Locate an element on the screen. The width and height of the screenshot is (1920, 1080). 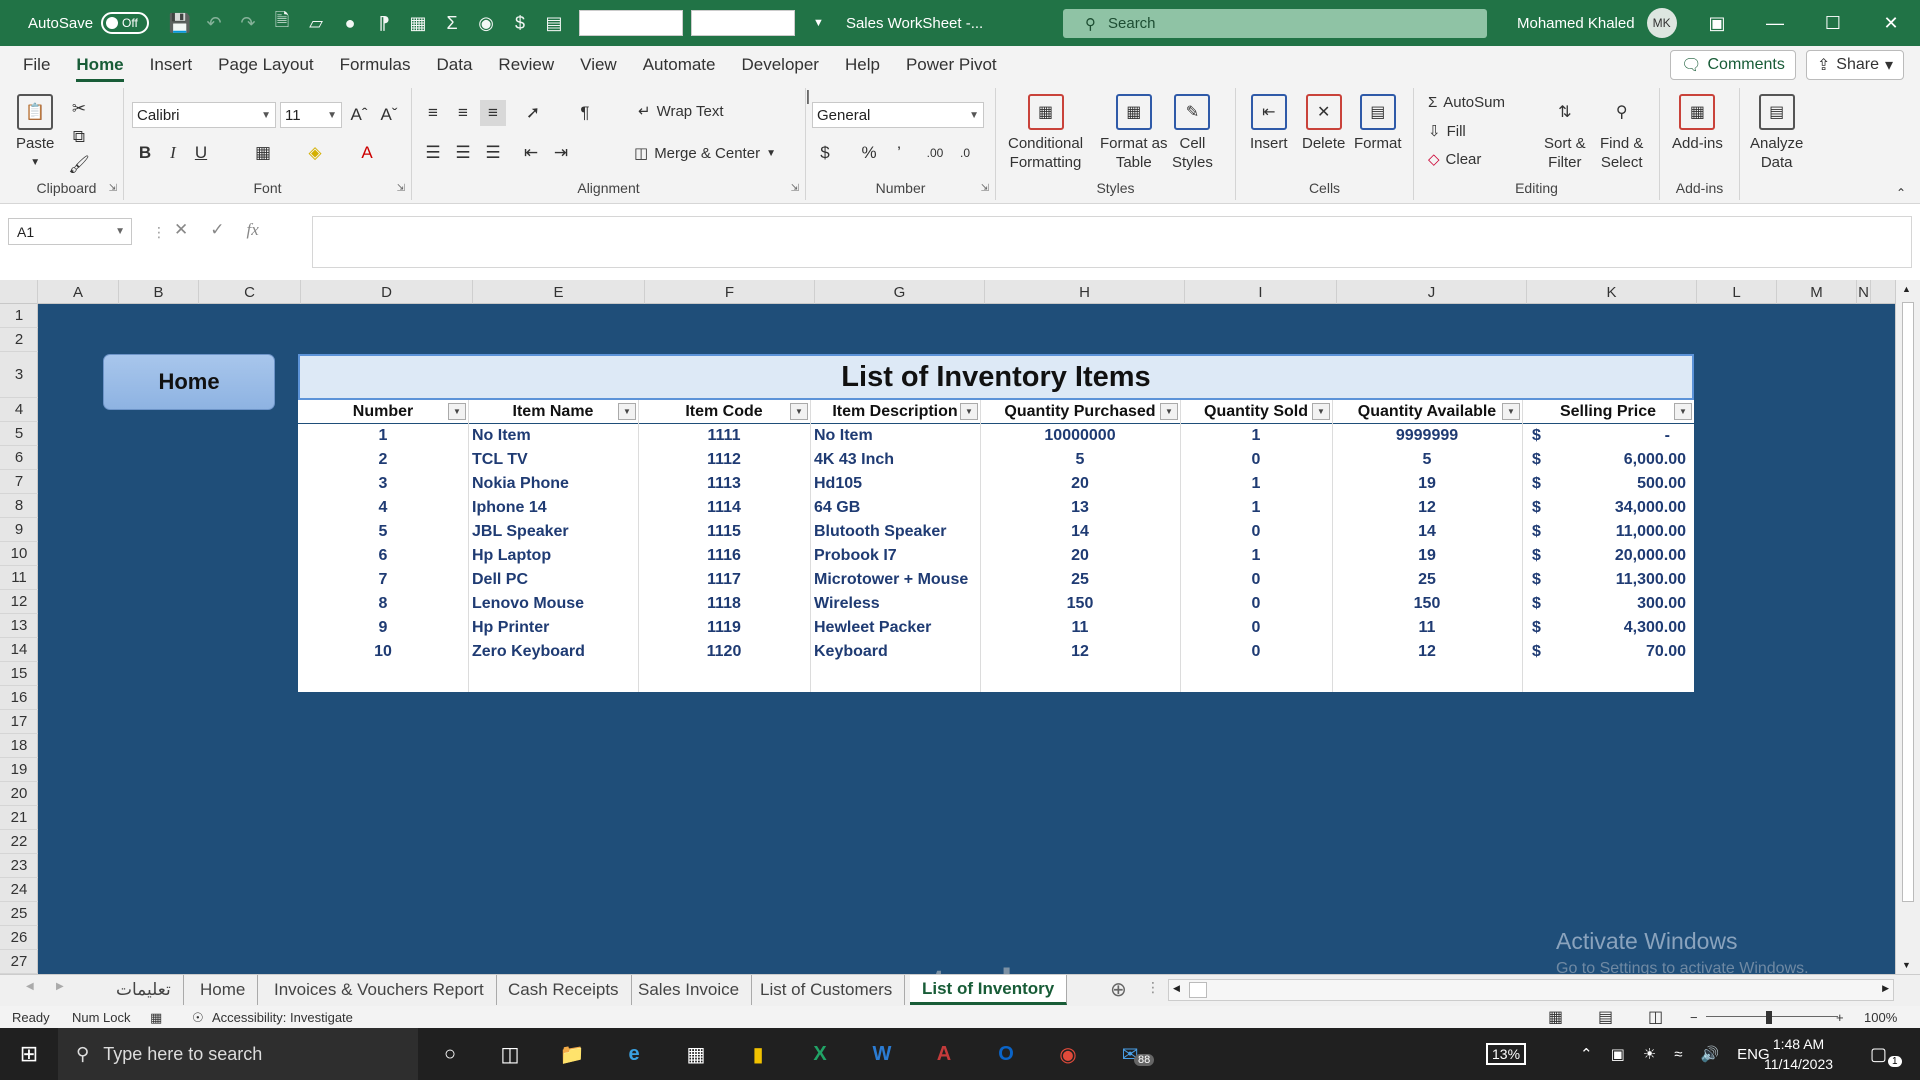
row-header-19: 19 is located at coordinates (19, 770).